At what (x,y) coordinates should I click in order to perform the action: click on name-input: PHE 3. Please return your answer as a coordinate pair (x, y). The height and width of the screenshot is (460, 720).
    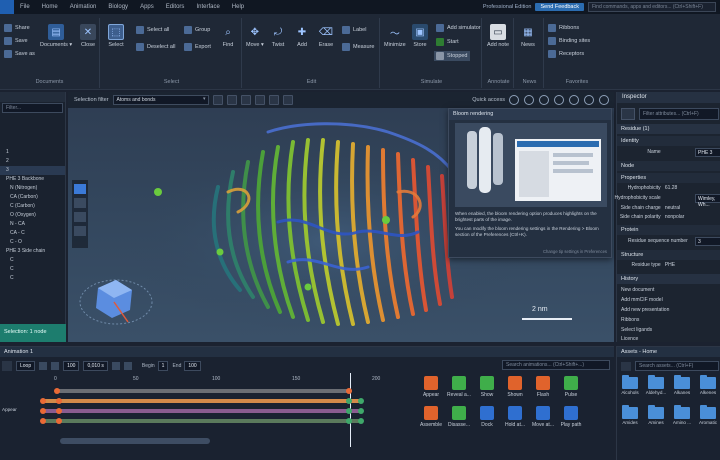
    Looking at the image, I should click on (707, 152).